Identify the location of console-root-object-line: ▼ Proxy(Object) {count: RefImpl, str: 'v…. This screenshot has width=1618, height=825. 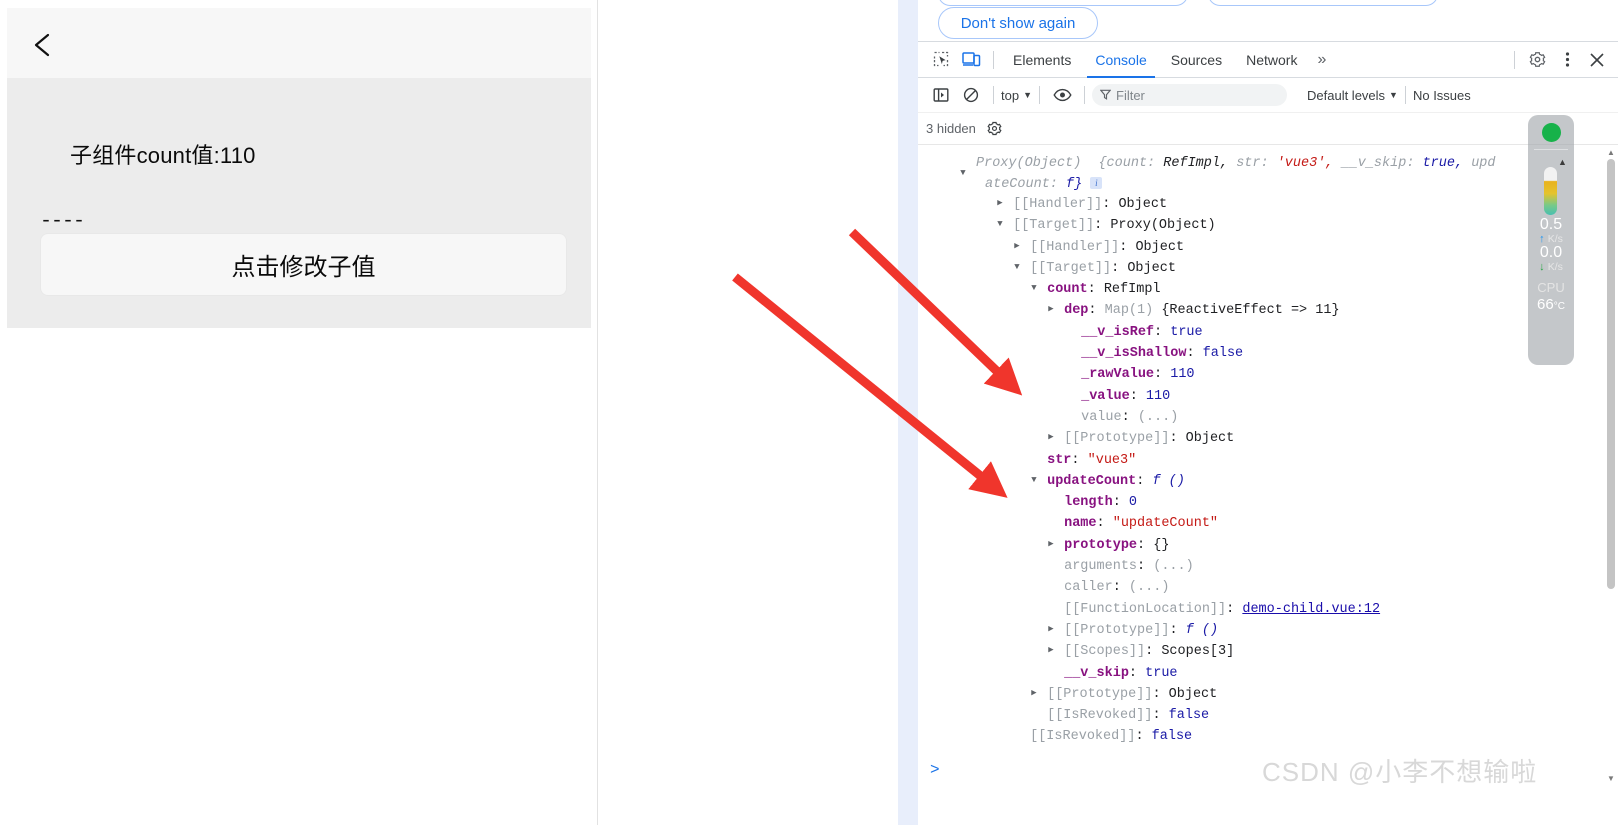
(1268, 174).